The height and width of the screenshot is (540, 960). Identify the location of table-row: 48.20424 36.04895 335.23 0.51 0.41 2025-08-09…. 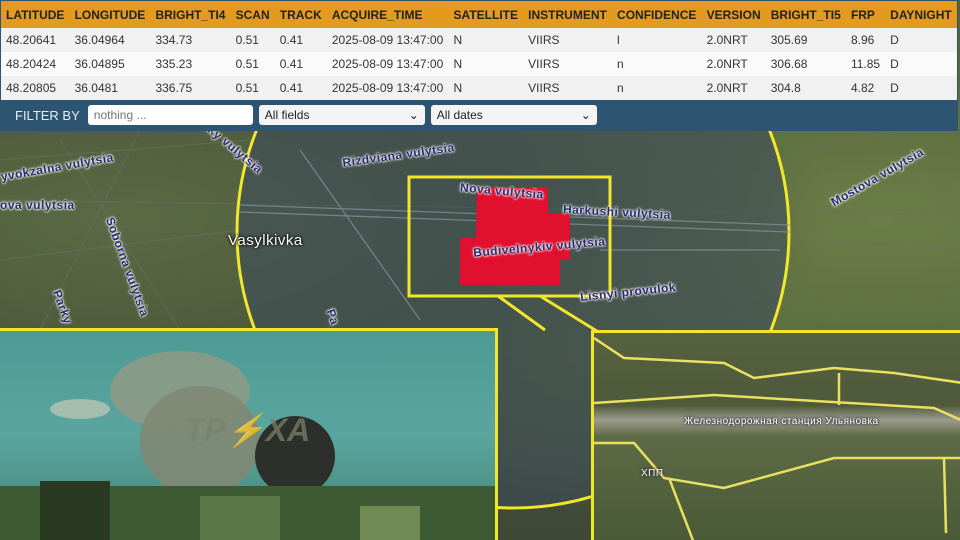
(479, 64).